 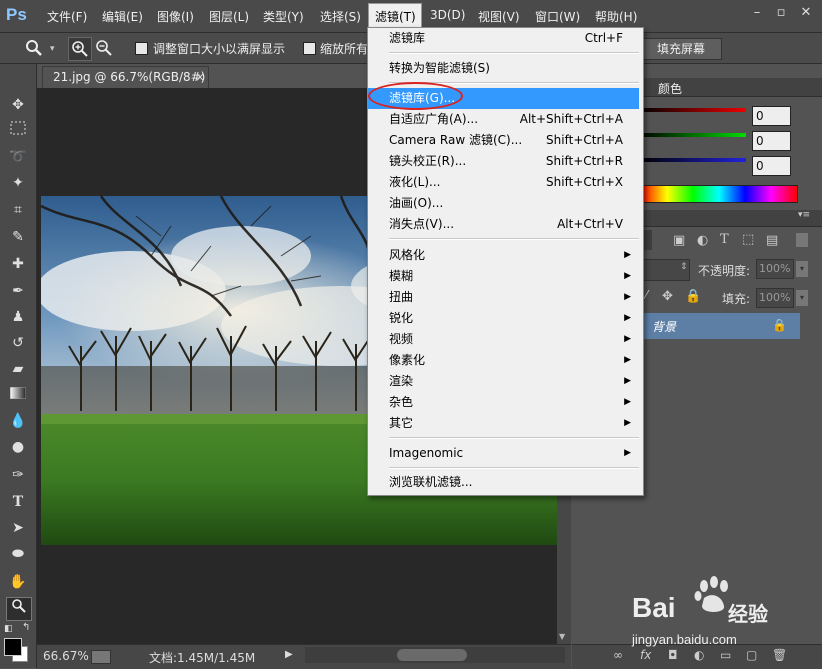 I want to click on menu-item-video: 视频 ▶, so click(x=503, y=339).